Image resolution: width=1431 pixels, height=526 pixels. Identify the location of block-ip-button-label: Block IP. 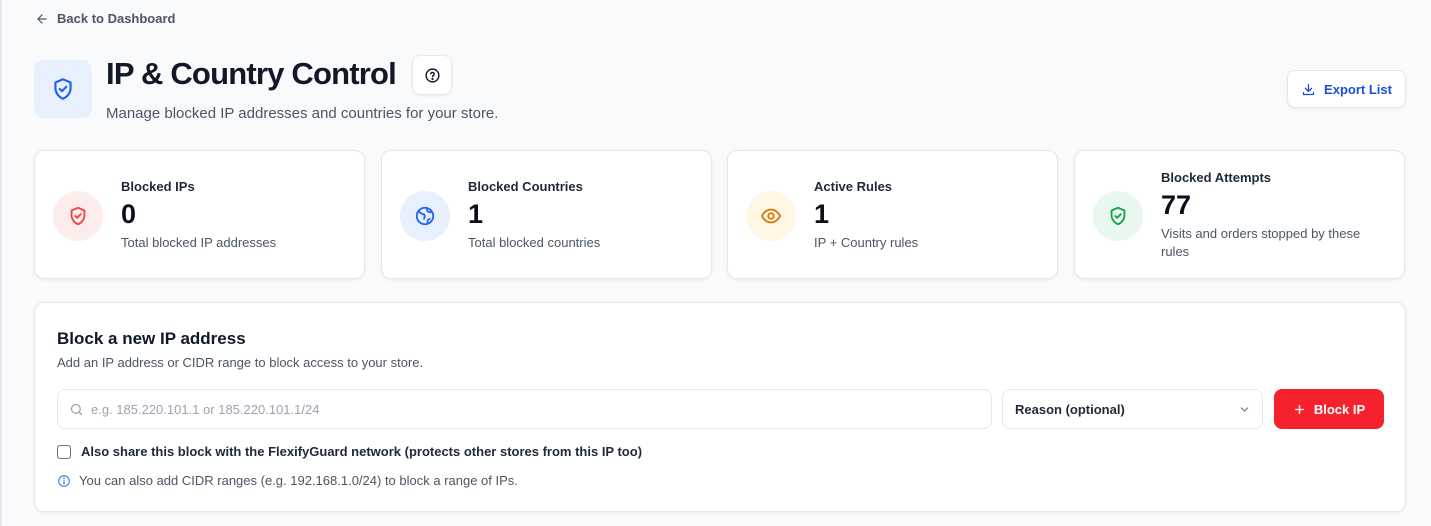
(1339, 409).